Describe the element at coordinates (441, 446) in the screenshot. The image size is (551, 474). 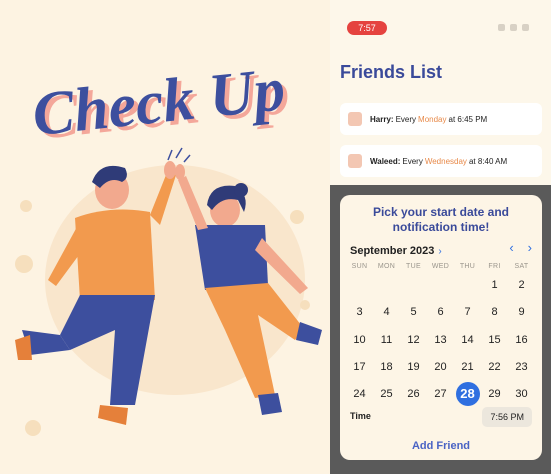
I see `add-friend-button: Add Friend` at that location.